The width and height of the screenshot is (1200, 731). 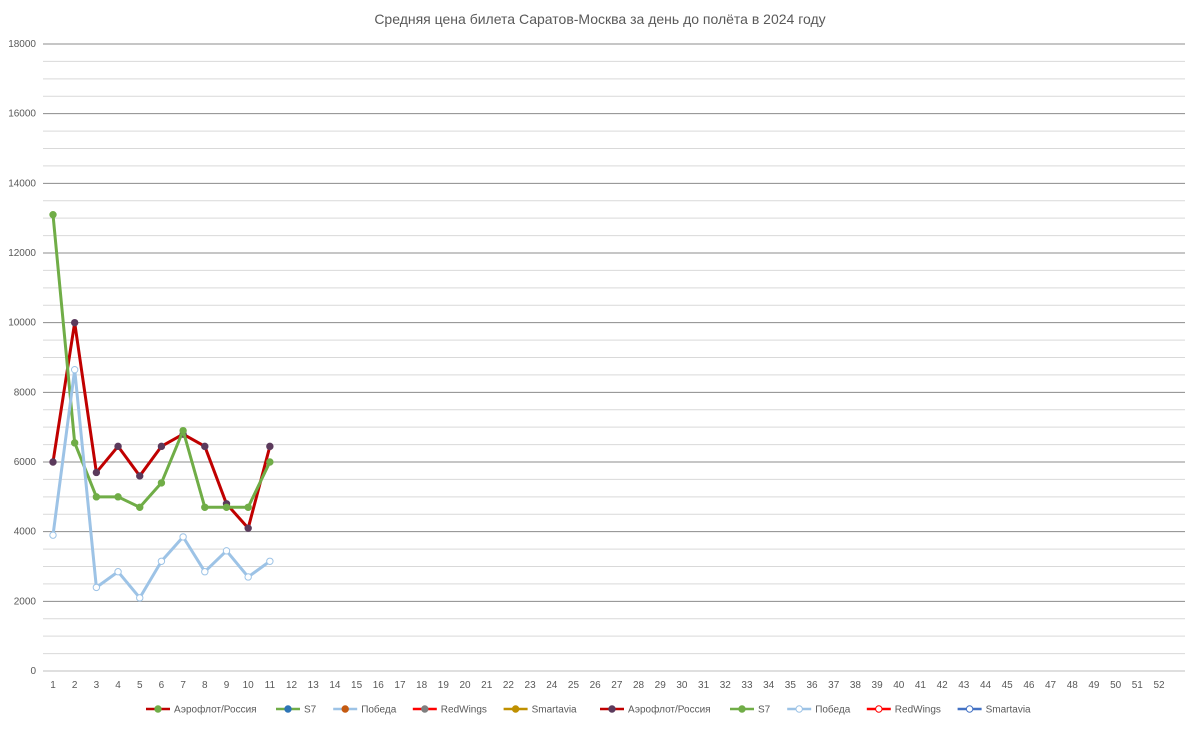 I want to click on y-tick-label: 18000, so click(x=22, y=44).